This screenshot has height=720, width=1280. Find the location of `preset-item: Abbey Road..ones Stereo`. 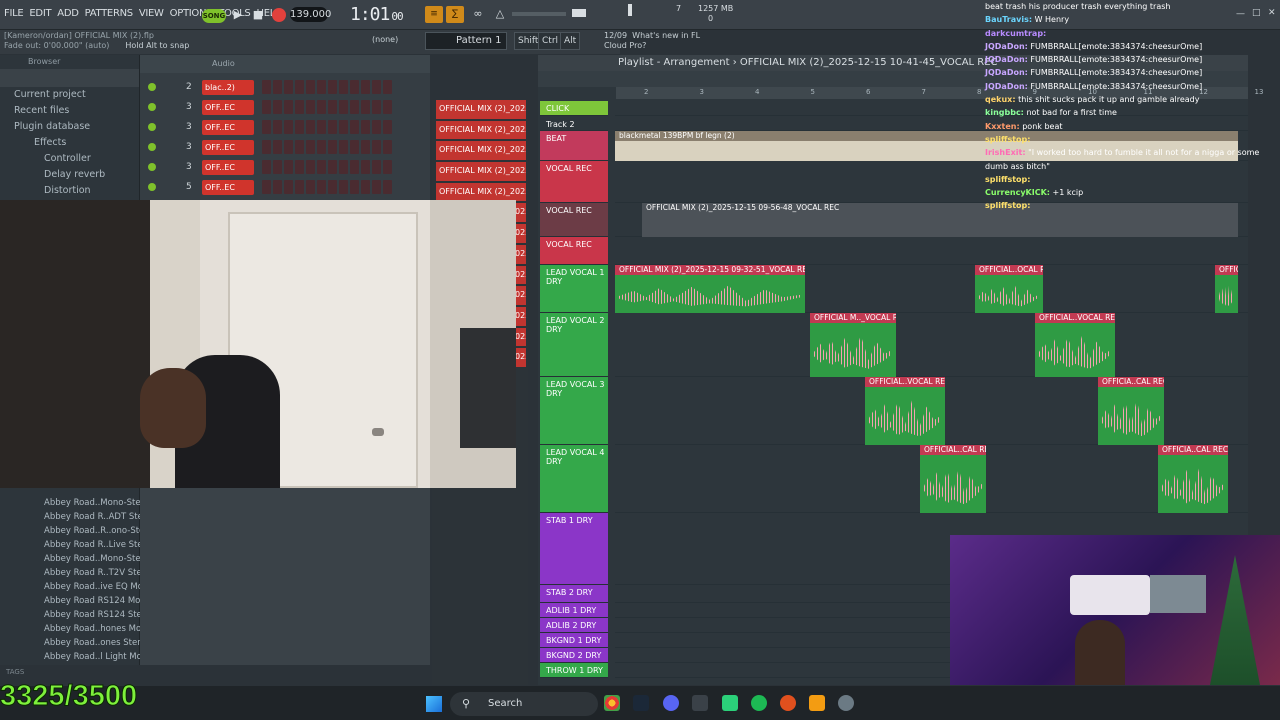

preset-item: Abbey Road..ones Stereo is located at coordinates (75, 643).